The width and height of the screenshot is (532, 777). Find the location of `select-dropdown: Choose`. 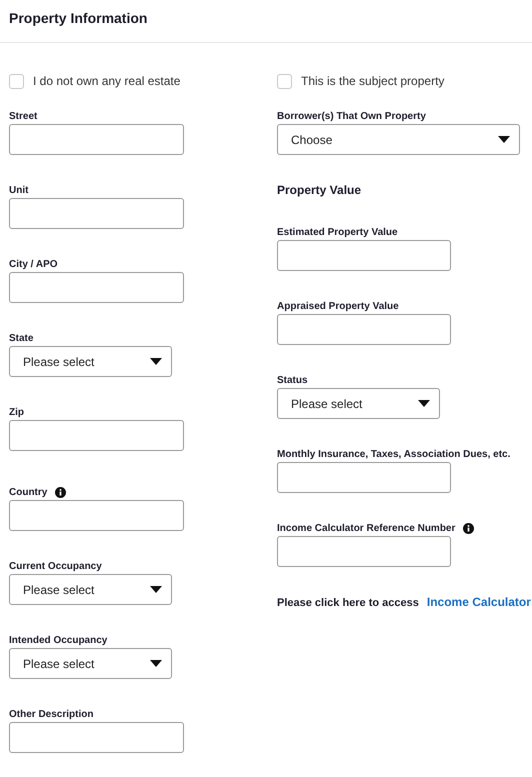

select-dropdown: Choose is located at coordinates (398, 139).